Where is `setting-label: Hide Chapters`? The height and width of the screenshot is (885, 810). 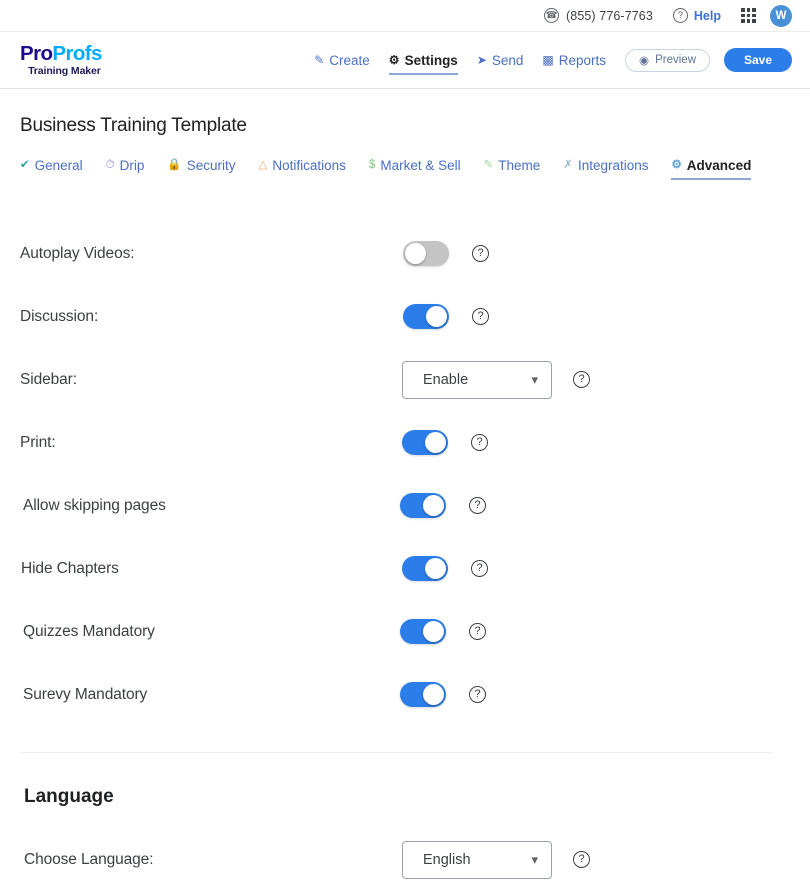 setting-label: Hide Chapters is located at coordinates (70, 568).